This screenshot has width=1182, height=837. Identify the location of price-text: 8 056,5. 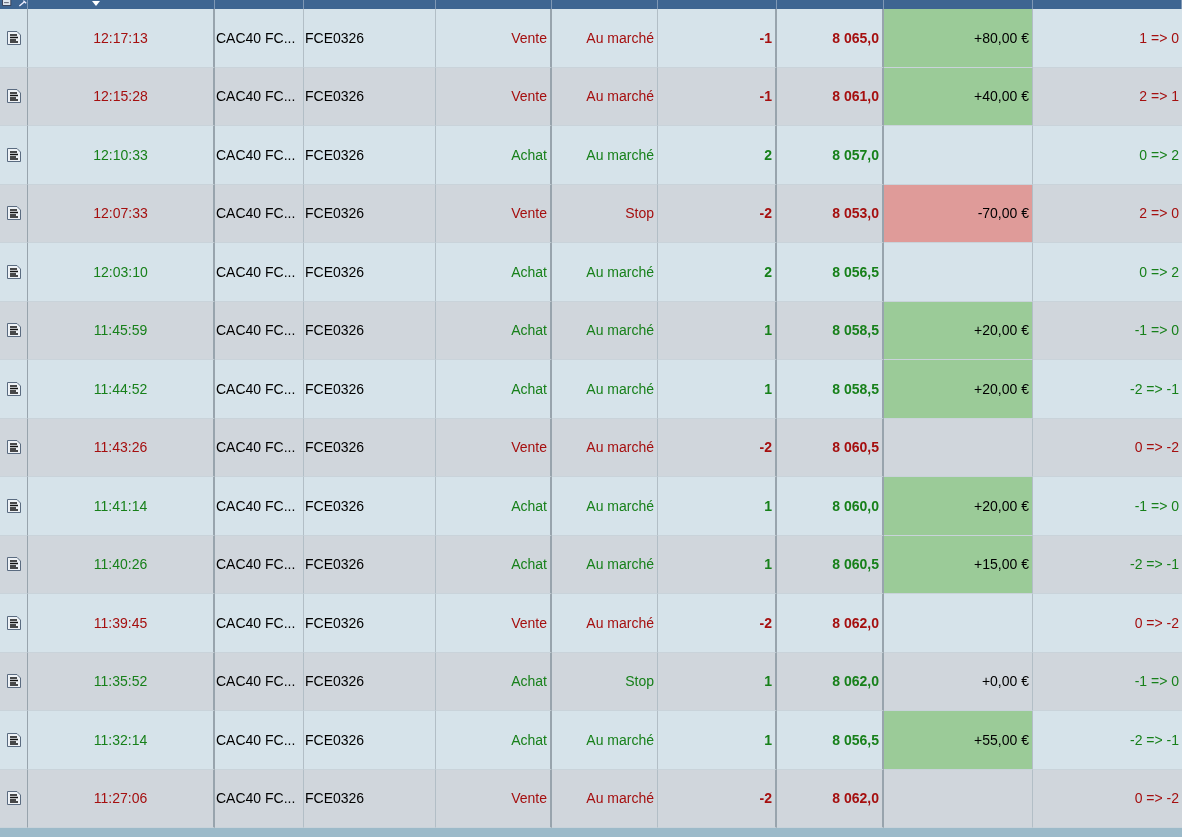
(855, 739).